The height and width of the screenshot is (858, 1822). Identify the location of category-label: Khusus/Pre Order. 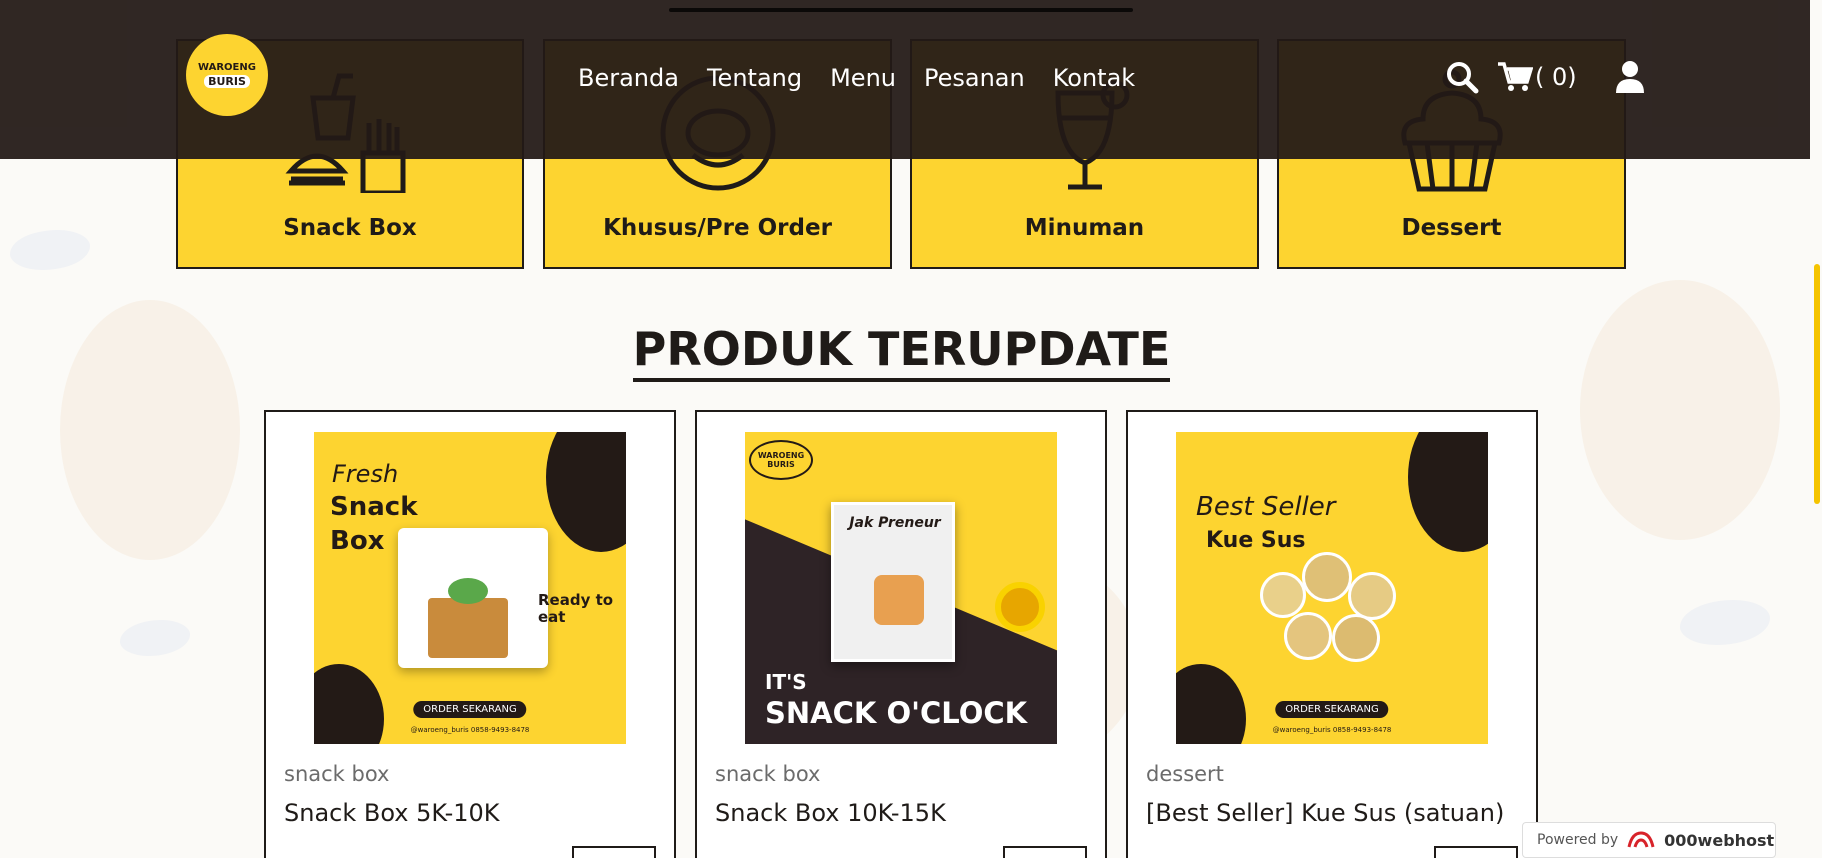
(717, 228).